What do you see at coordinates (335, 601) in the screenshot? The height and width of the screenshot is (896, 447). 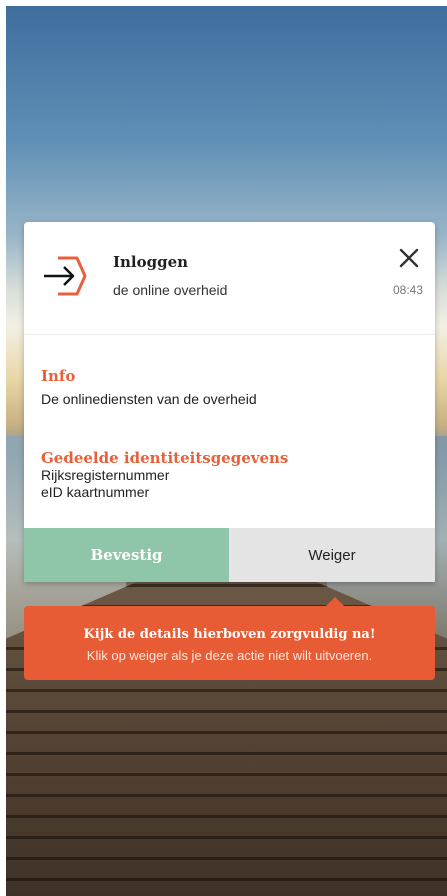 I see `warning-pointer` at bounding box center [335, 601].